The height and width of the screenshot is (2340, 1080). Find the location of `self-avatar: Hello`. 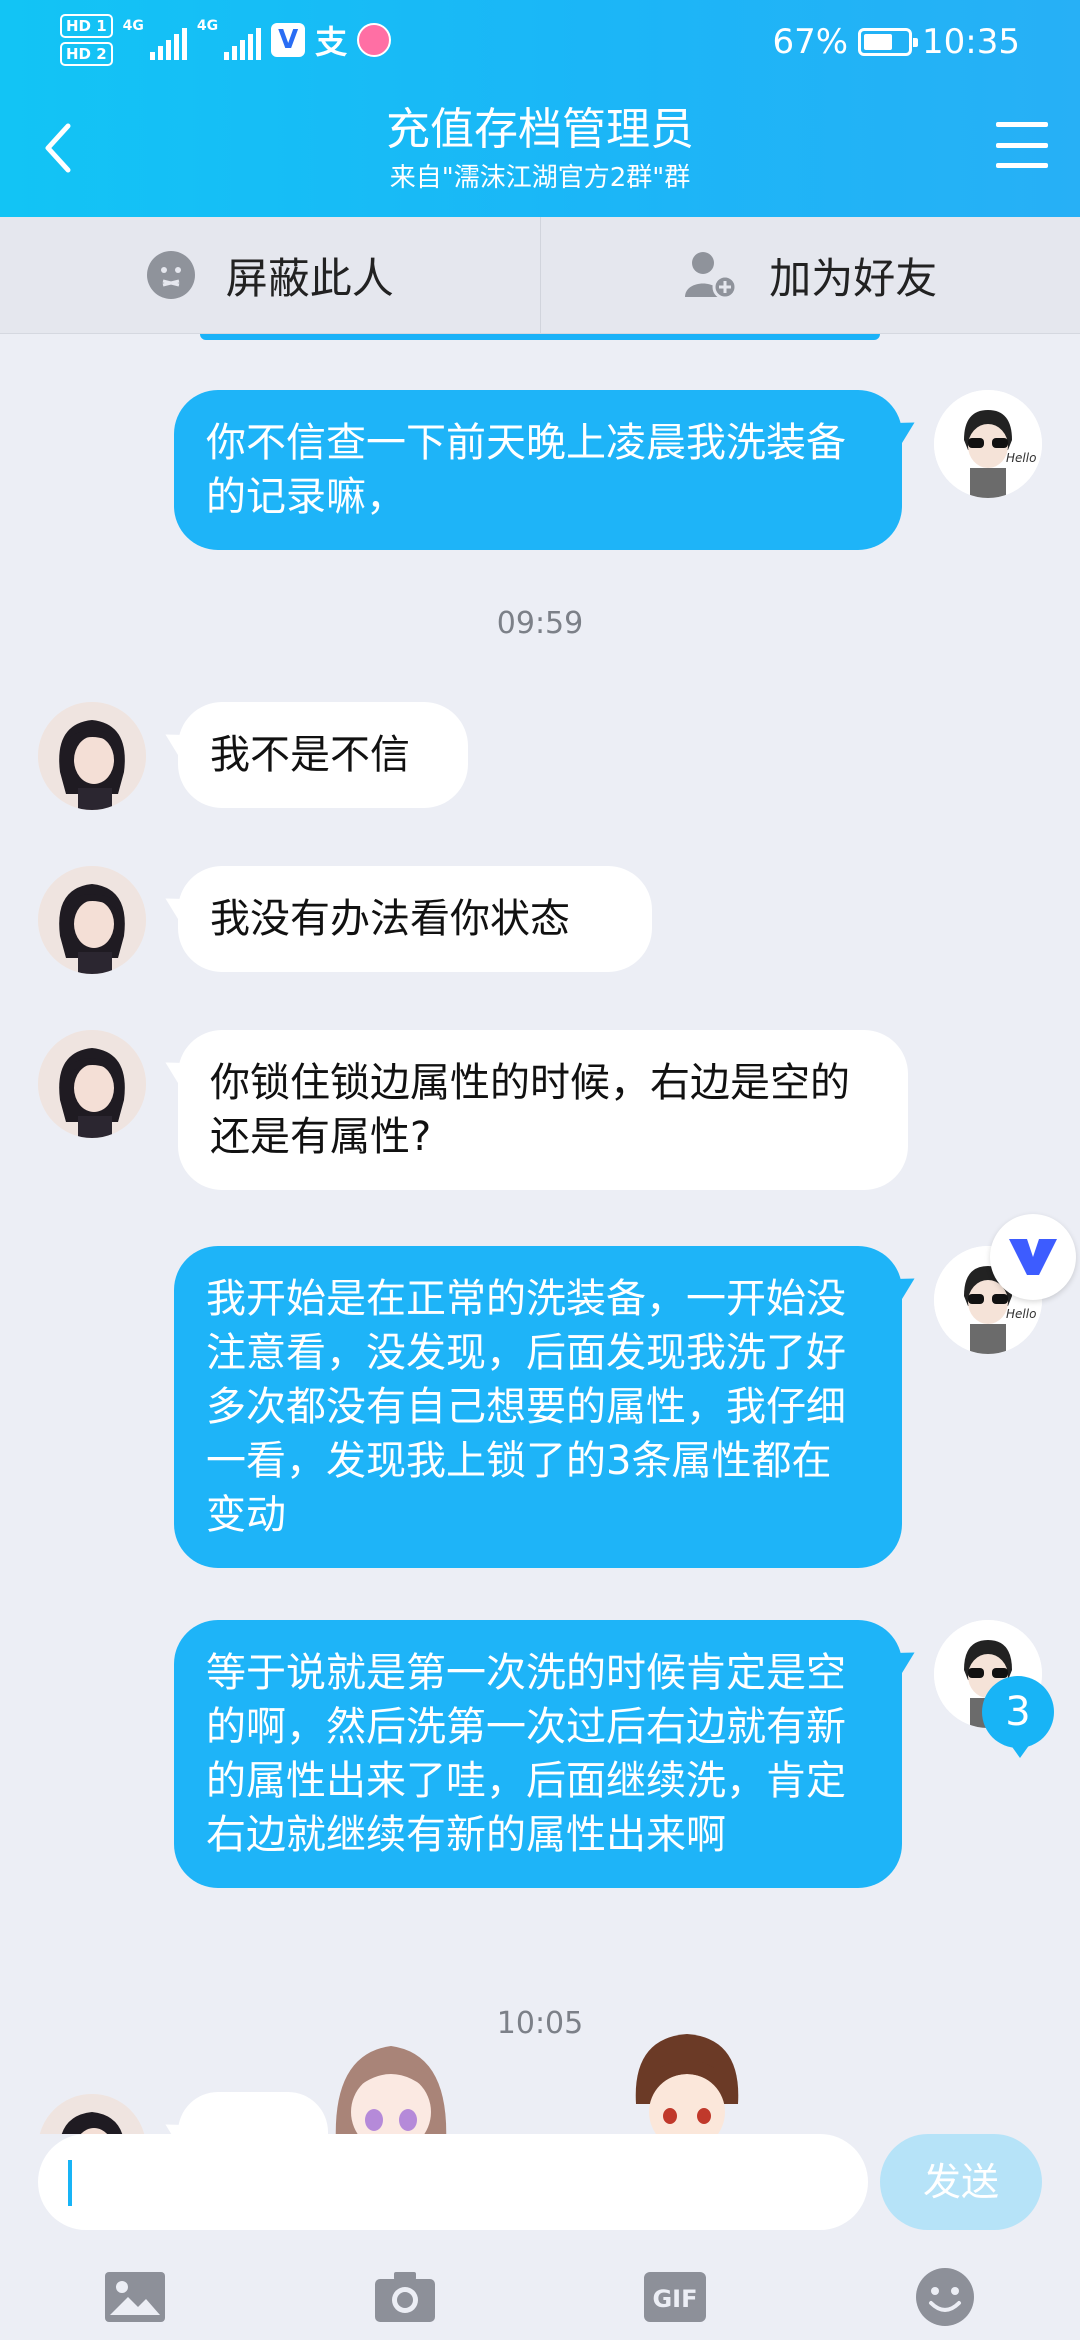

self-avatar: Hello is located at coordinates (988, 444).